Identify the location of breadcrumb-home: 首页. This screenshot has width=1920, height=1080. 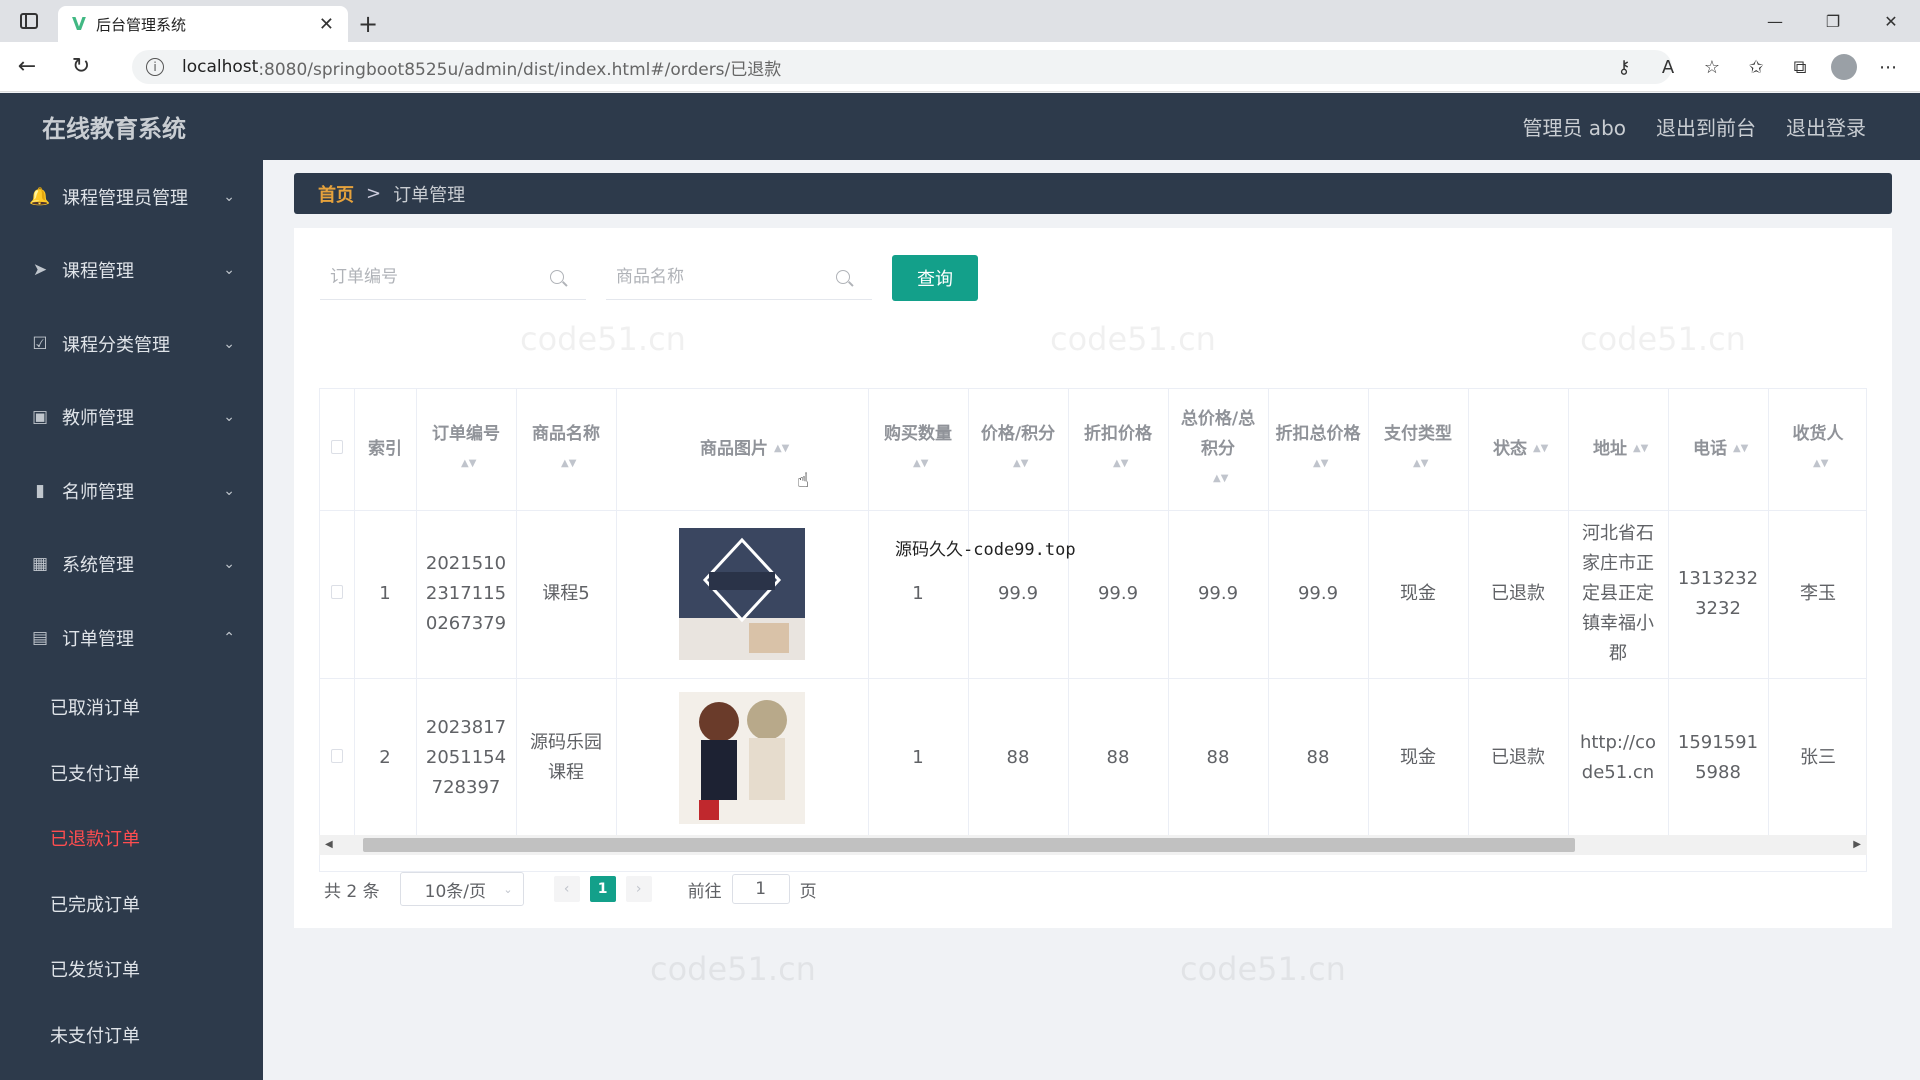
(336, 194).